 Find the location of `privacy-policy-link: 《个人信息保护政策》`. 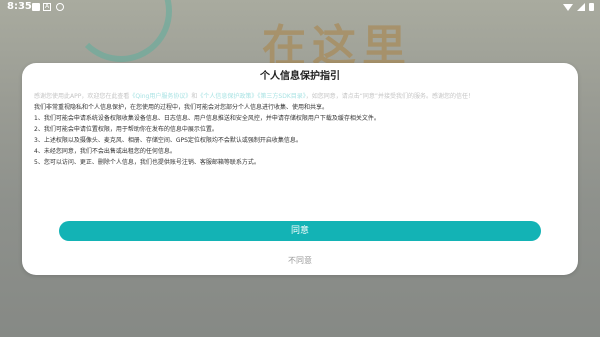

privacy-policy-link: 《个人信息保护政策》 is located at coordinates (227, 96).